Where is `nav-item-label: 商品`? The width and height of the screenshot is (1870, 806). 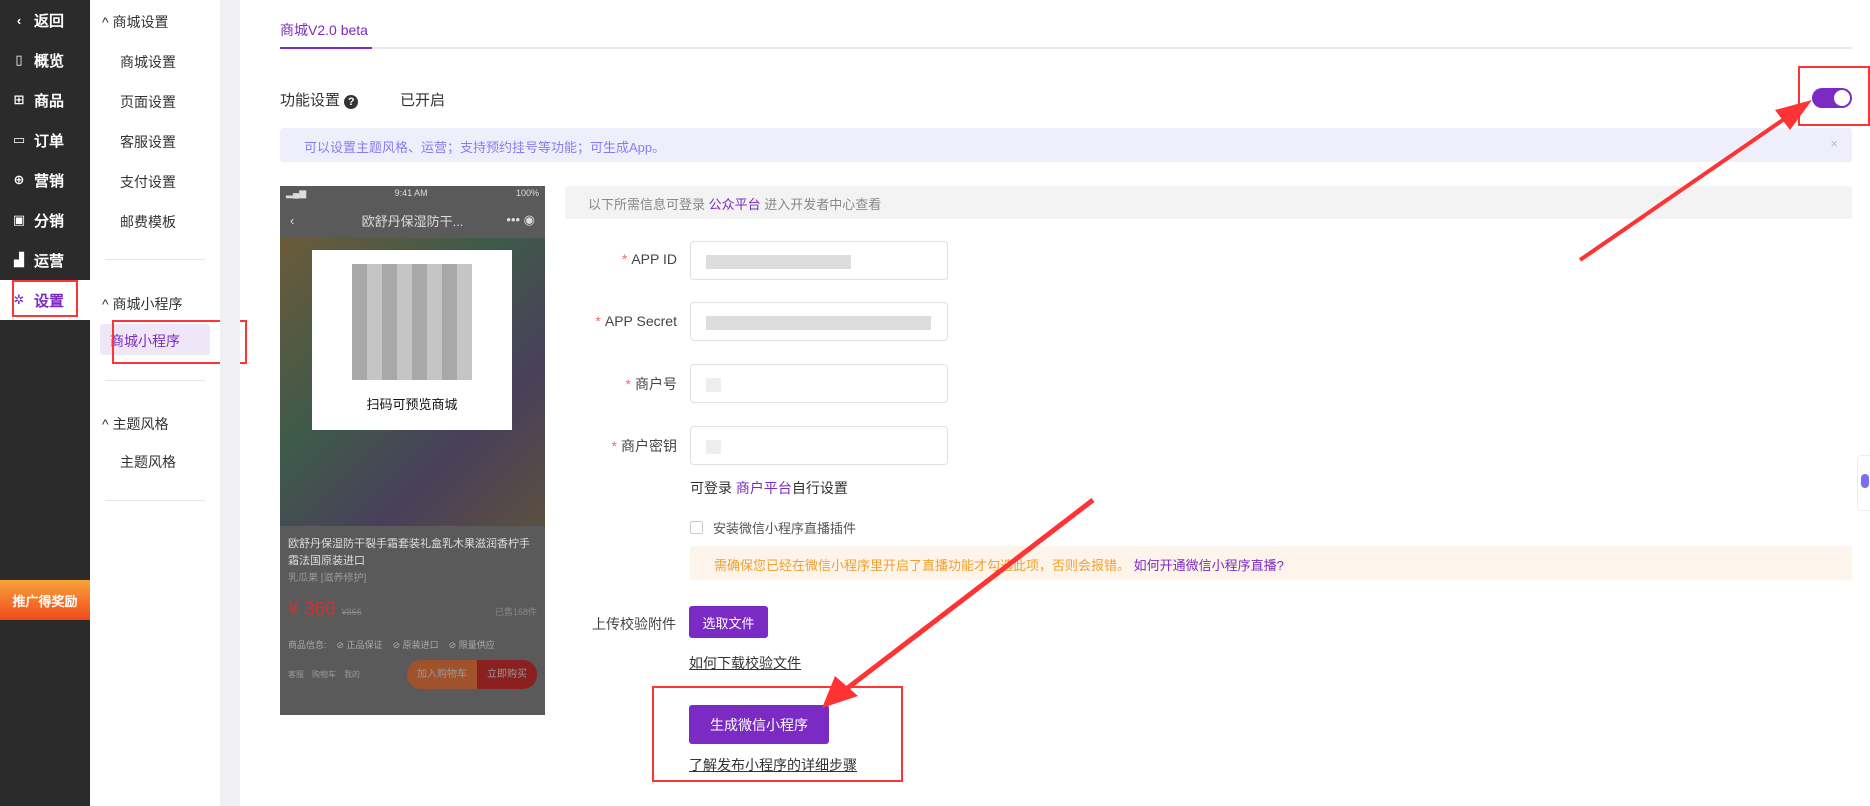 nav-item-label: 商品 is located at coordinates (49, 101).